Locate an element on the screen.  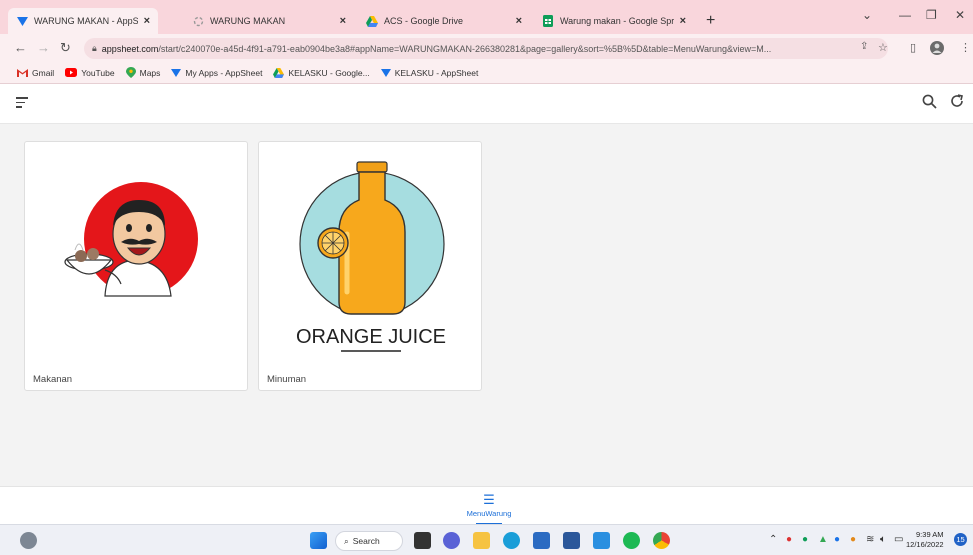
orange-juice-image: ORANGE JUICE is located at coordinates (371, 256).